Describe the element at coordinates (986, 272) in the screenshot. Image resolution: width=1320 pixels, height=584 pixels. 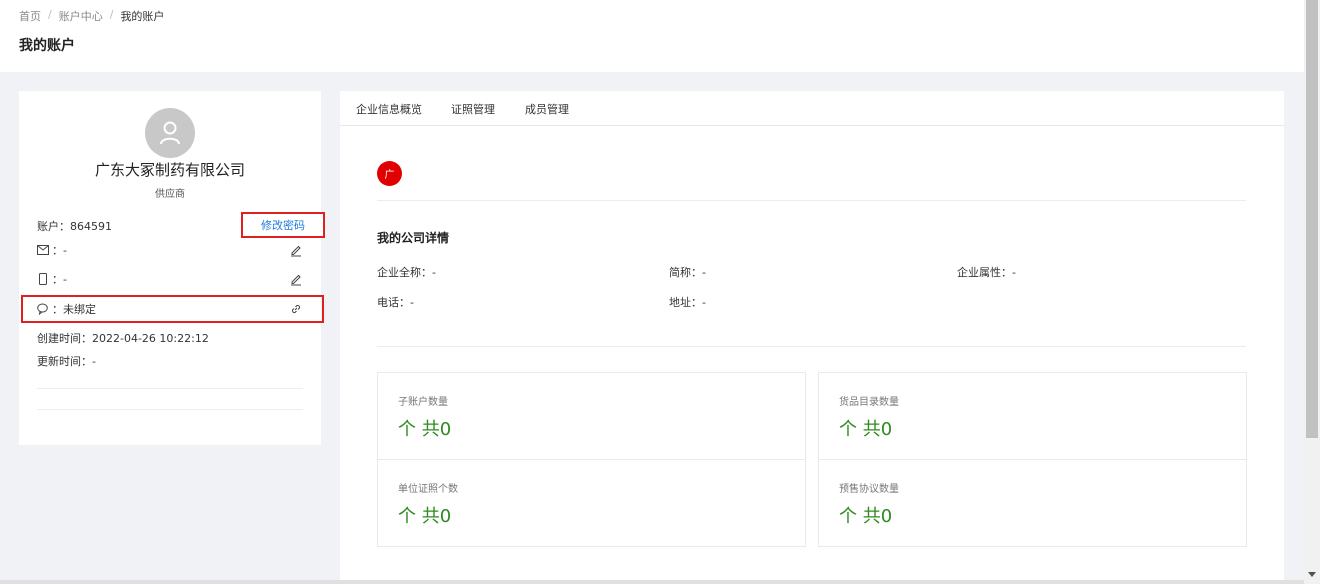
I see `company-attribute: 企业属性：-` at that location.